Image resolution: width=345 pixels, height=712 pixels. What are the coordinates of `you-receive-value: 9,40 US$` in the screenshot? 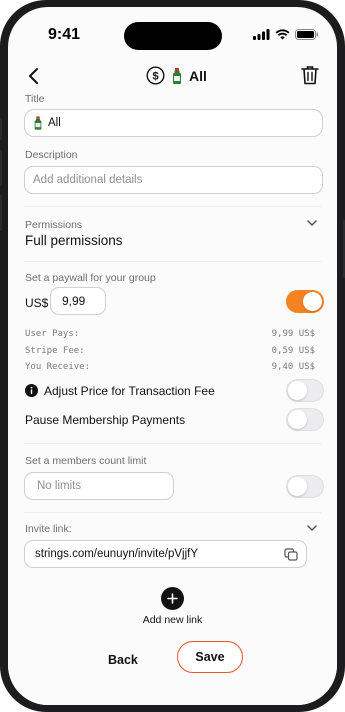 It's located at (293, 367).